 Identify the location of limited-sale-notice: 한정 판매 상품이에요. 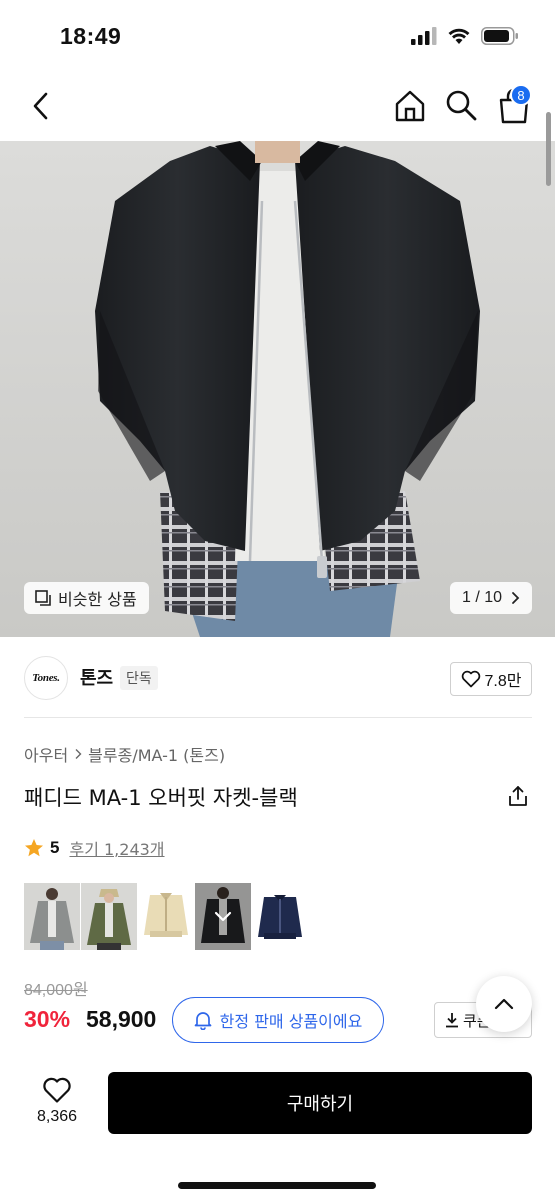
(278, 1020).